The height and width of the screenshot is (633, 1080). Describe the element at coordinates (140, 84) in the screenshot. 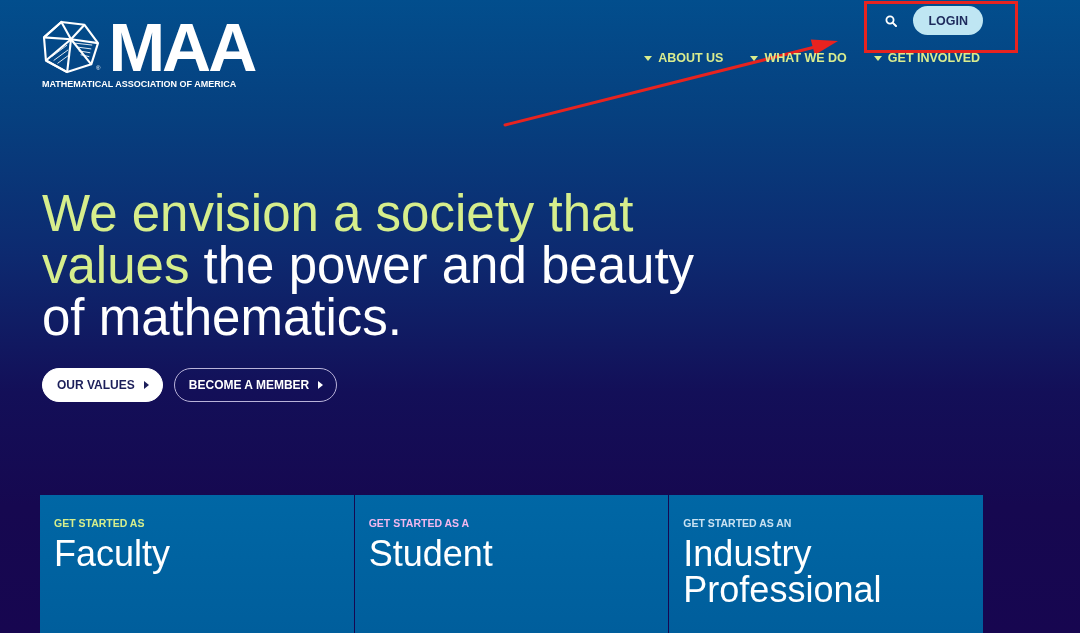

I see `logo-tagline: MATHEMATICAL ASSOCIATION OF AMERICA` at that location.